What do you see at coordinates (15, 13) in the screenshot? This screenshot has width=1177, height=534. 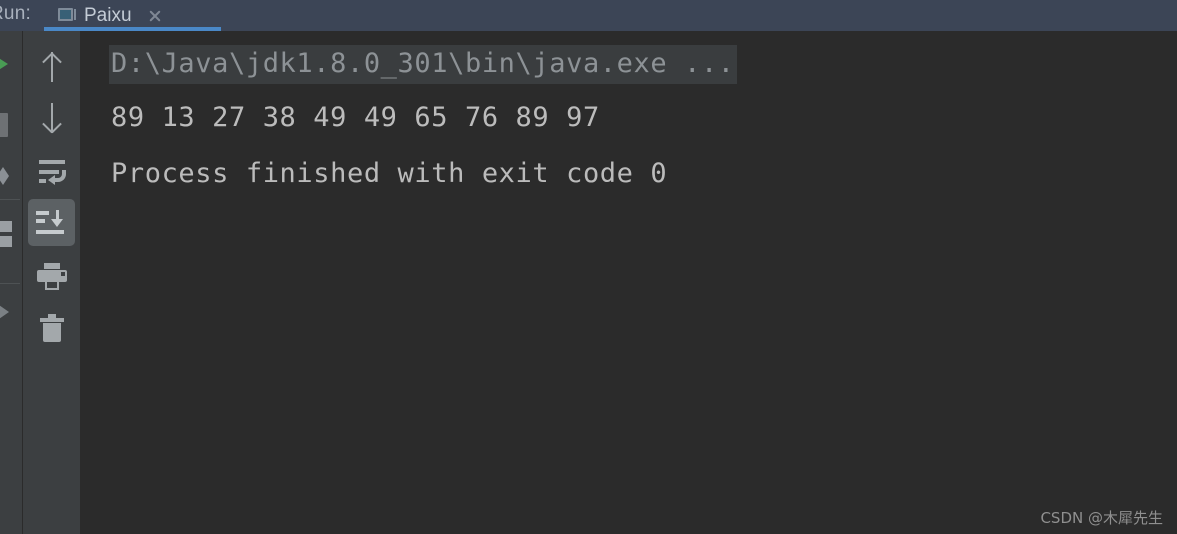 I see `run-tool-window-title: Run:` at bounding box center [15, 13].